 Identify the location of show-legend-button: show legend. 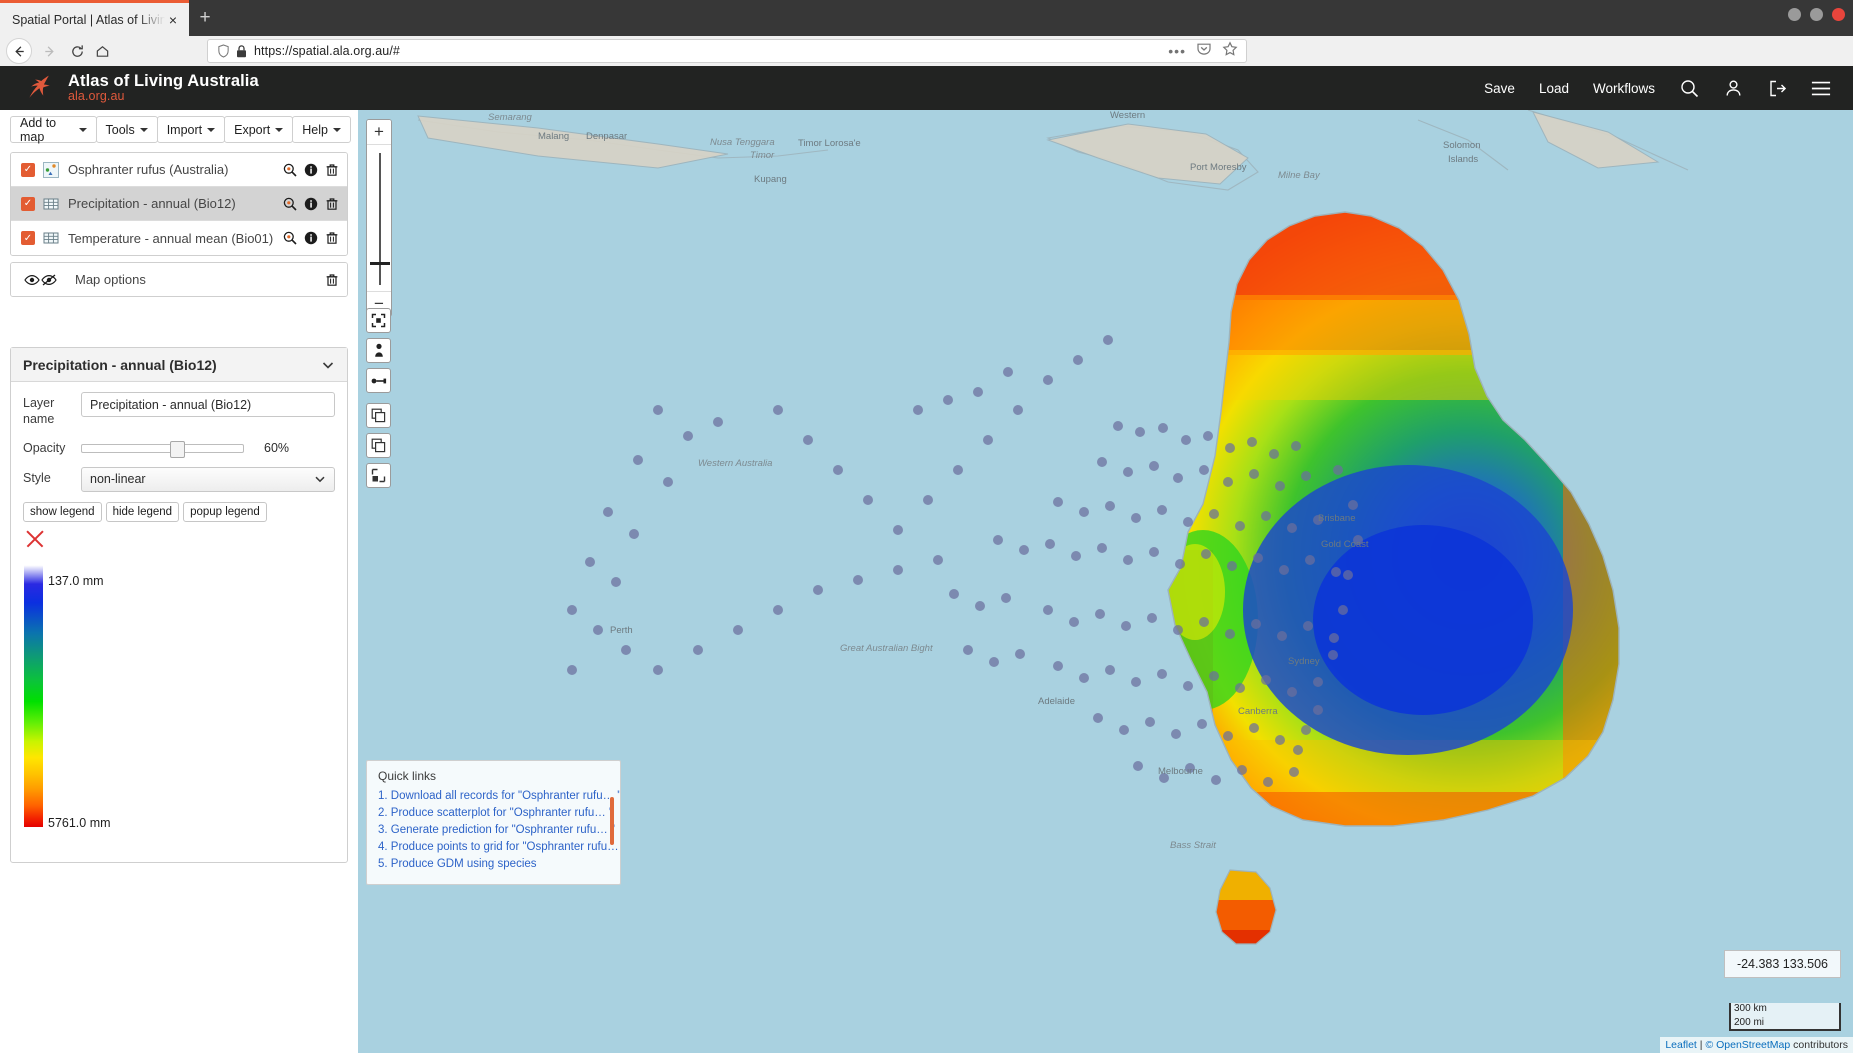
(62, 511).